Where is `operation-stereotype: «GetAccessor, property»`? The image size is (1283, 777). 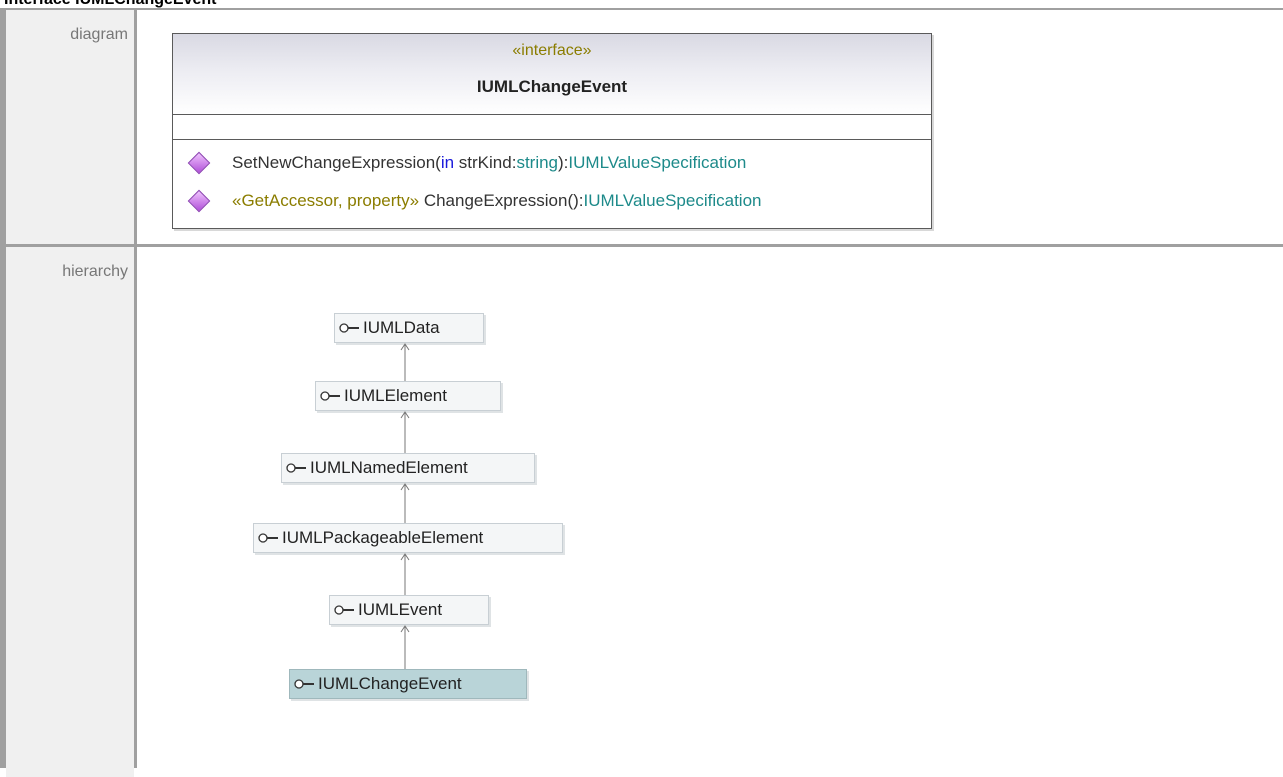
operation-stereotype: «GetAccessor, property» is located at coordinates (326, 200).